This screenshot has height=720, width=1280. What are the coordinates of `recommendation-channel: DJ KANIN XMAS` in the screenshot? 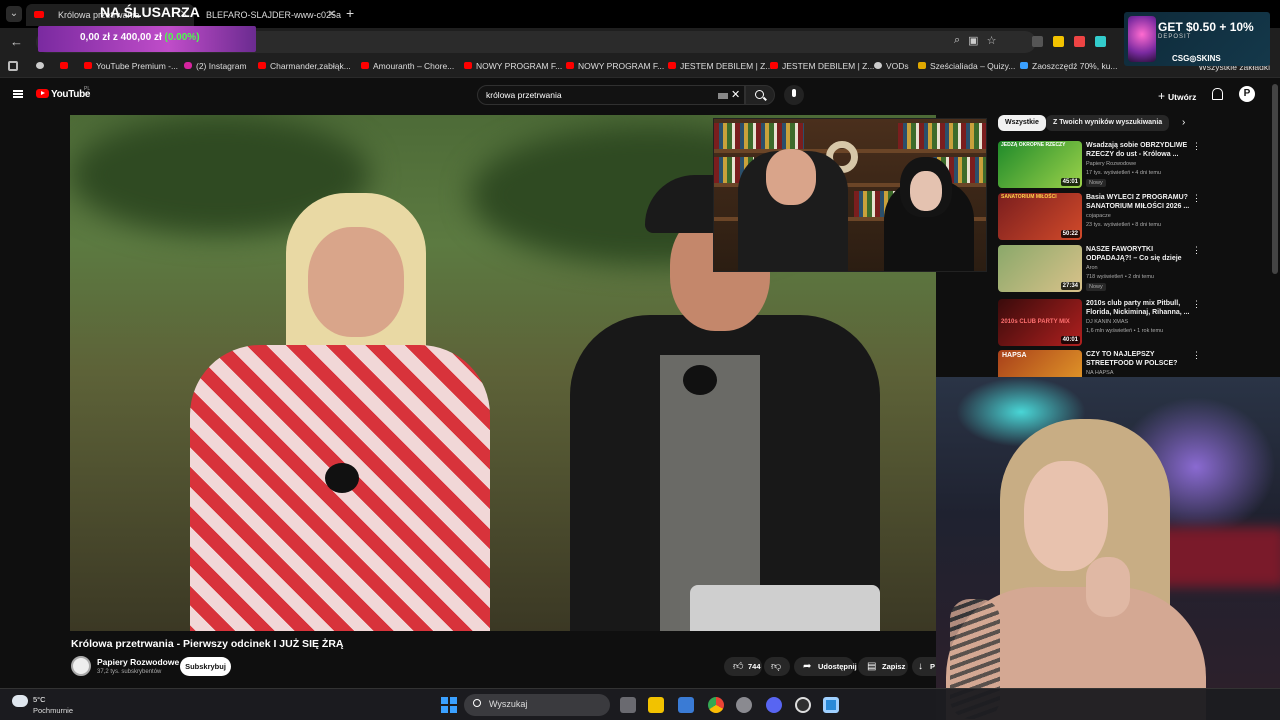 It's located at (1107, 322).